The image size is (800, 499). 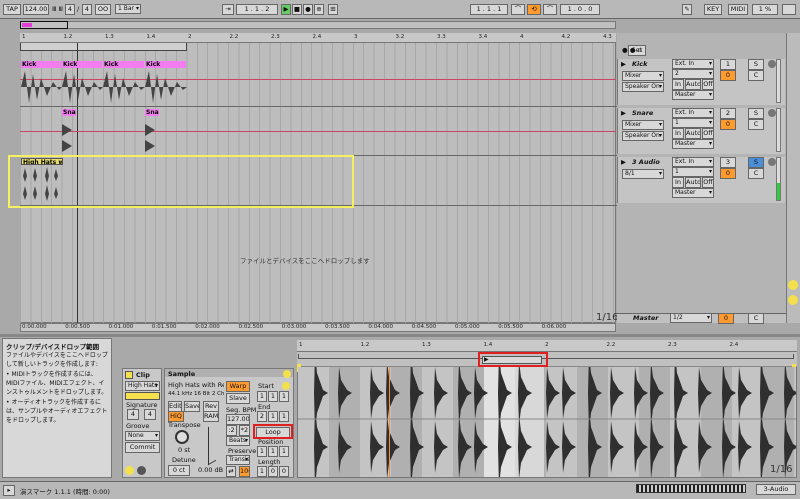 What do you see at coordinates (793, 285) in the screenshot?
I see `zoom-icon` at bounding box center [793, 285].